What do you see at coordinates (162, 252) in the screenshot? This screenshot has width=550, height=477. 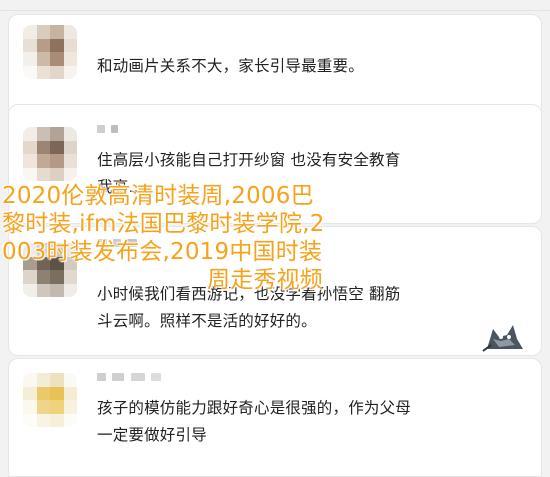 I see `overlay-line: 003时装发布会,2019中国时装` at bounding box center [162, 252].